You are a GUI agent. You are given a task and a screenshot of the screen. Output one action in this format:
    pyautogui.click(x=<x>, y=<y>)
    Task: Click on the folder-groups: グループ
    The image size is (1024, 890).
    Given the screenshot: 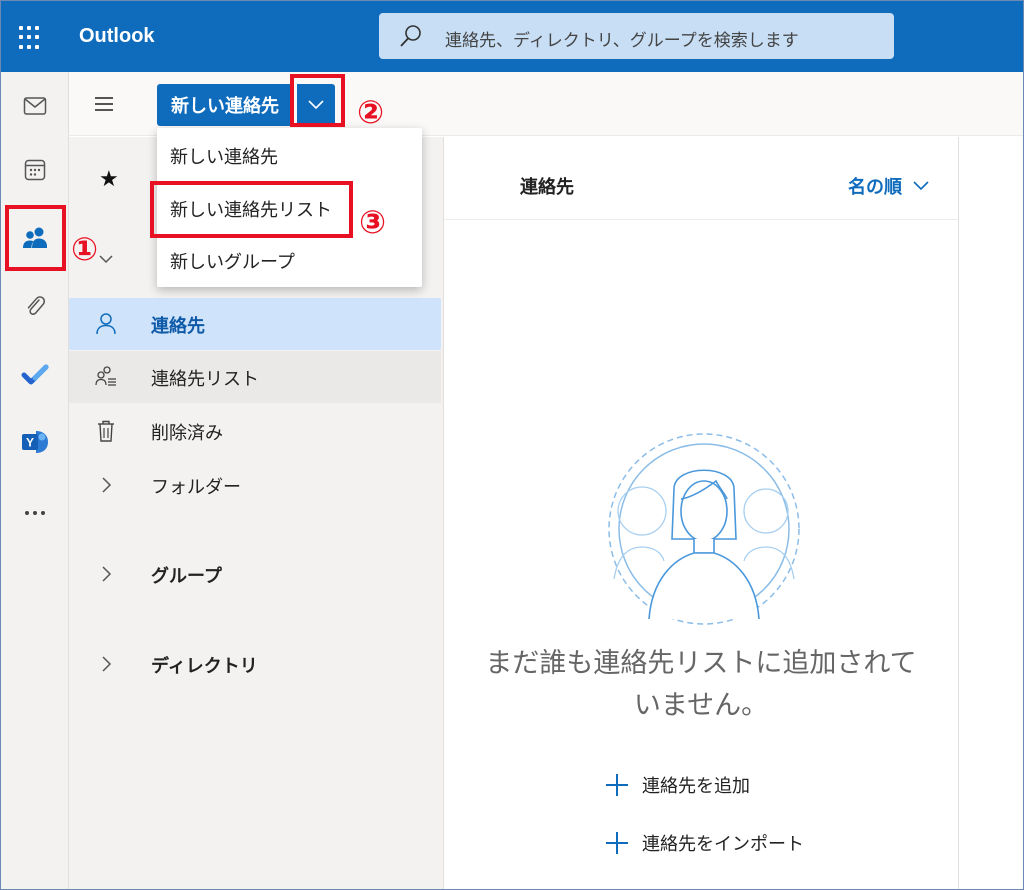 What is the action you would take?
    pyautogui.click(x=255, y=574)
    